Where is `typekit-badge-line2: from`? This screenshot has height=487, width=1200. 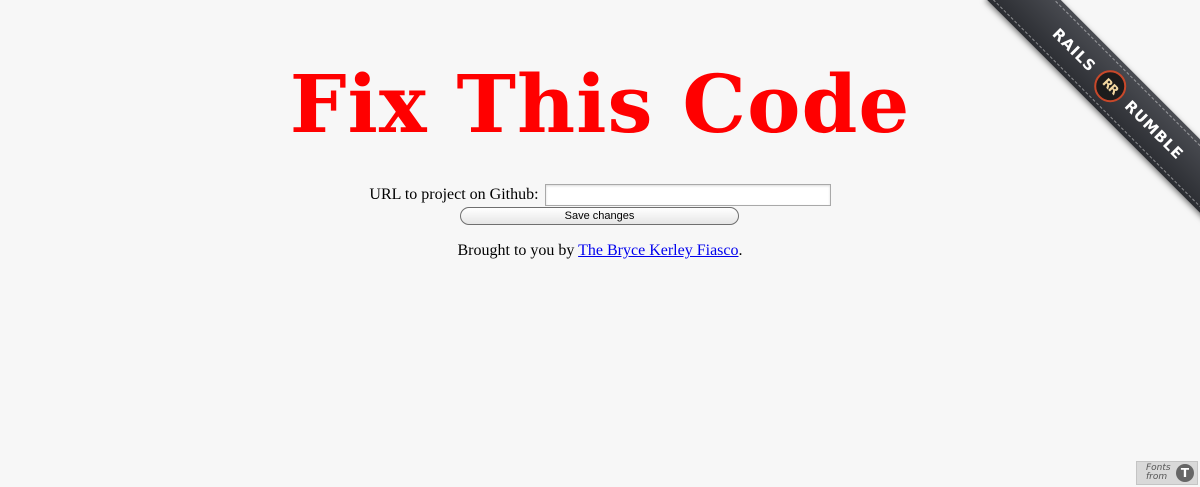 typekit-badge-line2: from is located at coordinates (1157, 477).